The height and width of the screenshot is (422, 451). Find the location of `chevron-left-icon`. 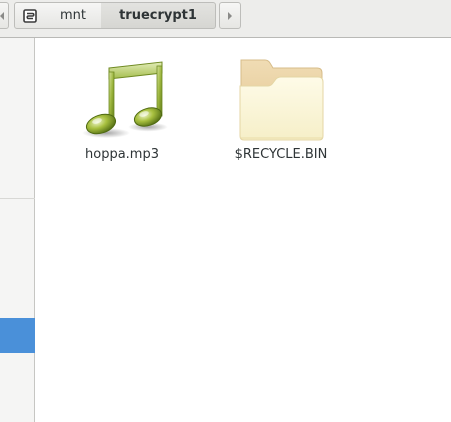

chevron-left-icon is located at coordinates (2, 15).